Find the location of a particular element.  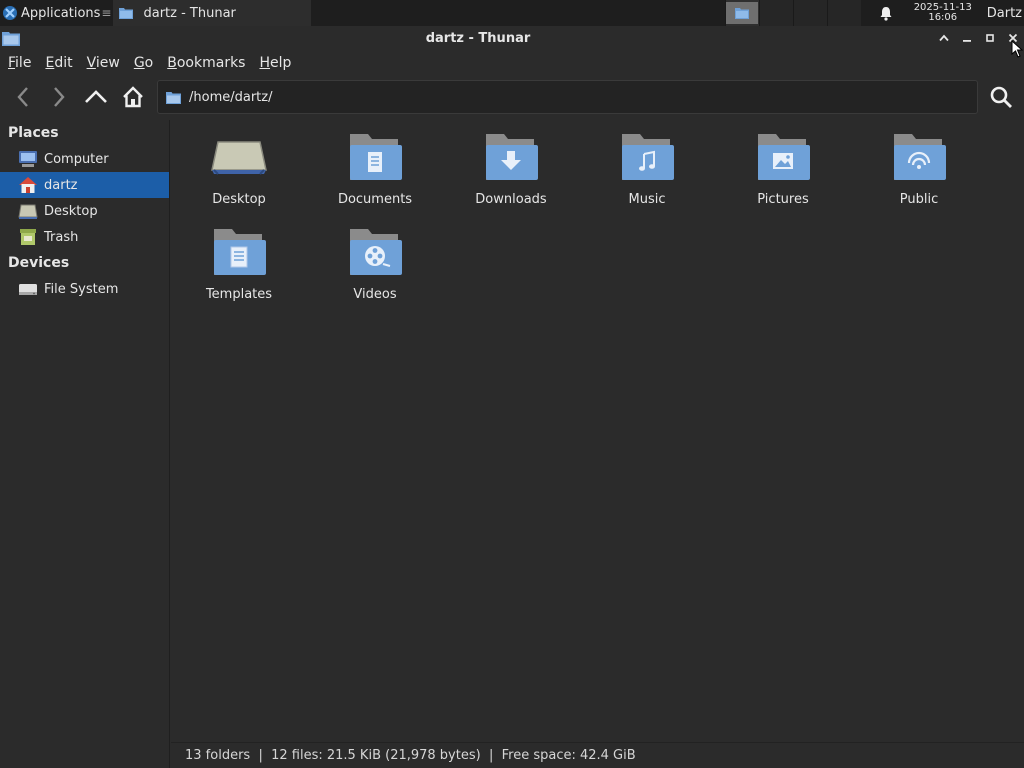

window-titlebar: dartz - Thunar is located at coordinates (512, 38).